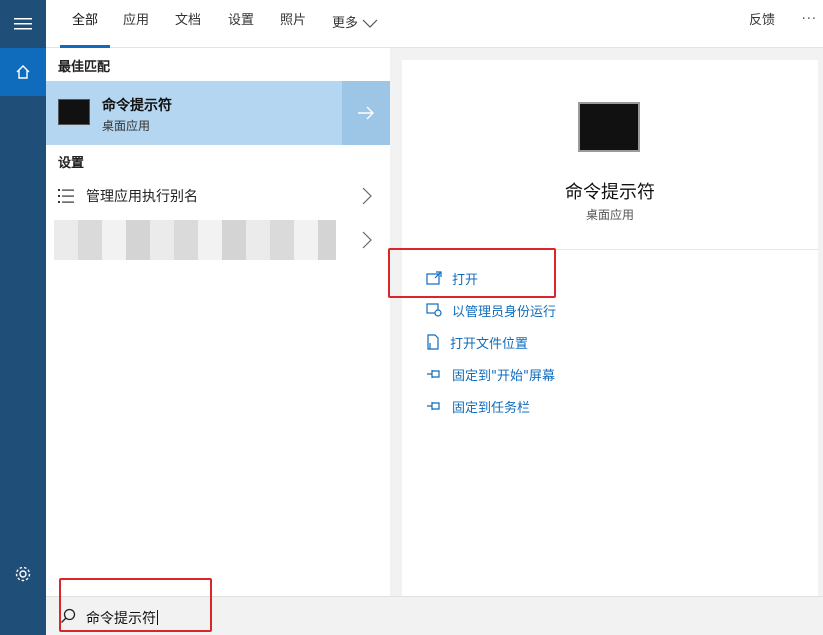  Describe the element at coordinates (610, 249) in the screenshot. I see `divider` at that location.